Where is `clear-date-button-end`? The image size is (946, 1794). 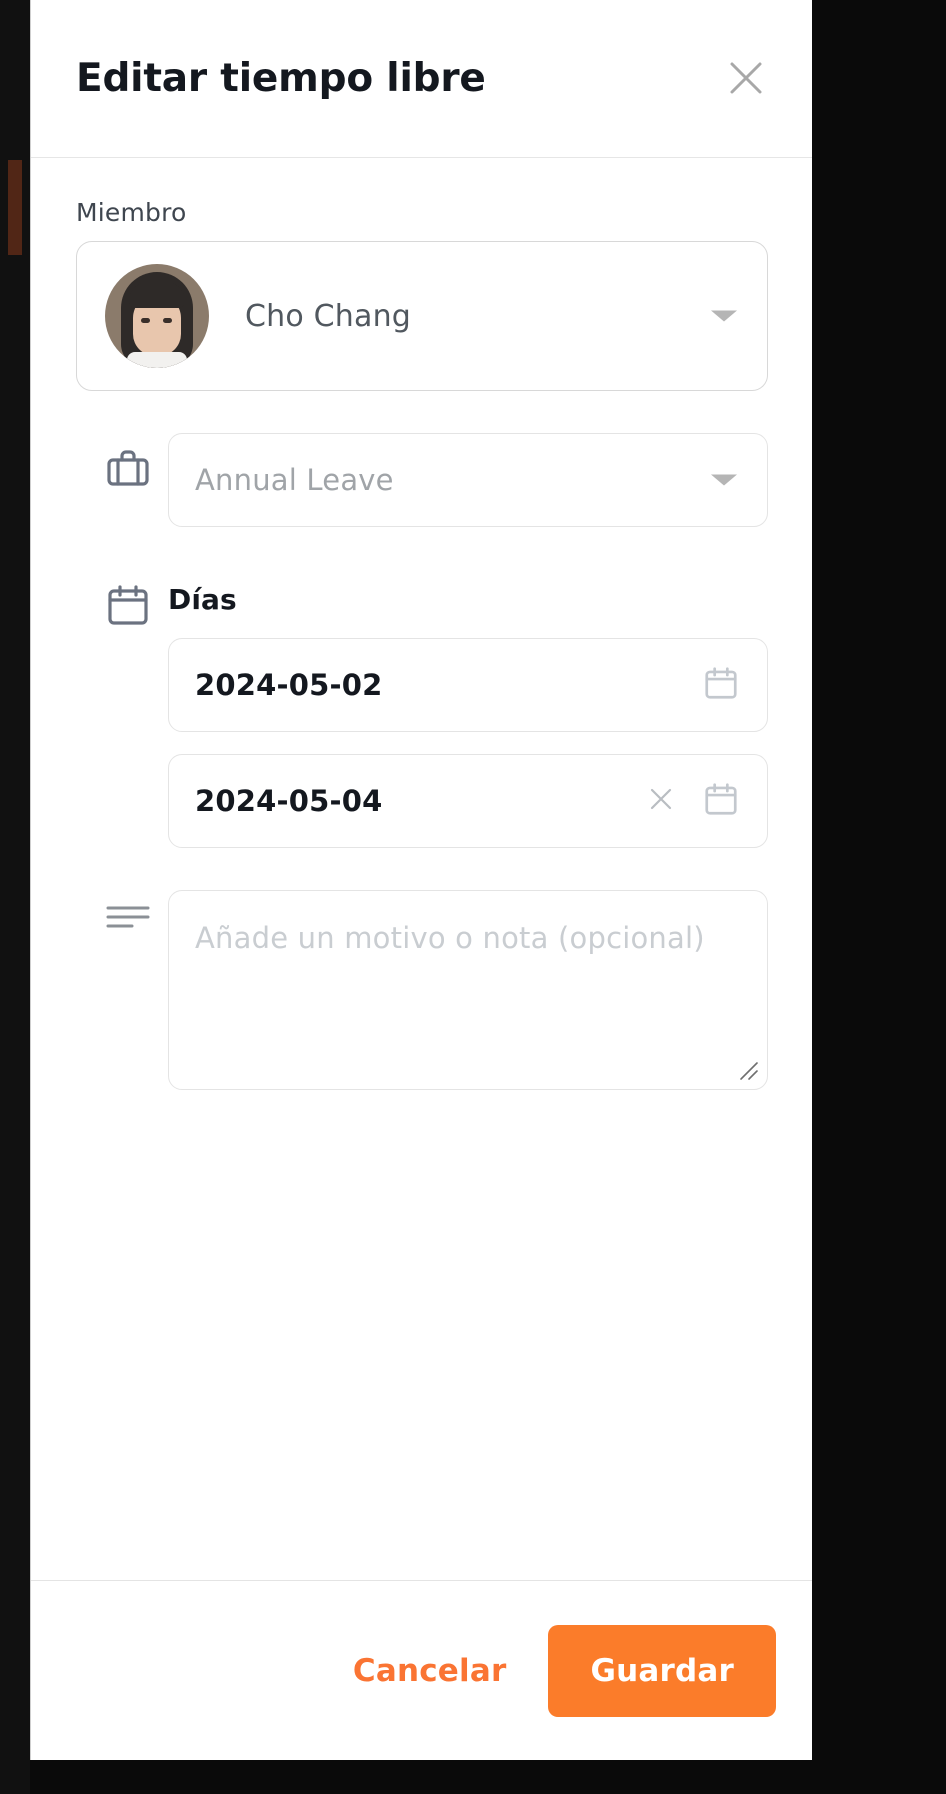
clear-date-button-end is located at coordinates (661, 801).